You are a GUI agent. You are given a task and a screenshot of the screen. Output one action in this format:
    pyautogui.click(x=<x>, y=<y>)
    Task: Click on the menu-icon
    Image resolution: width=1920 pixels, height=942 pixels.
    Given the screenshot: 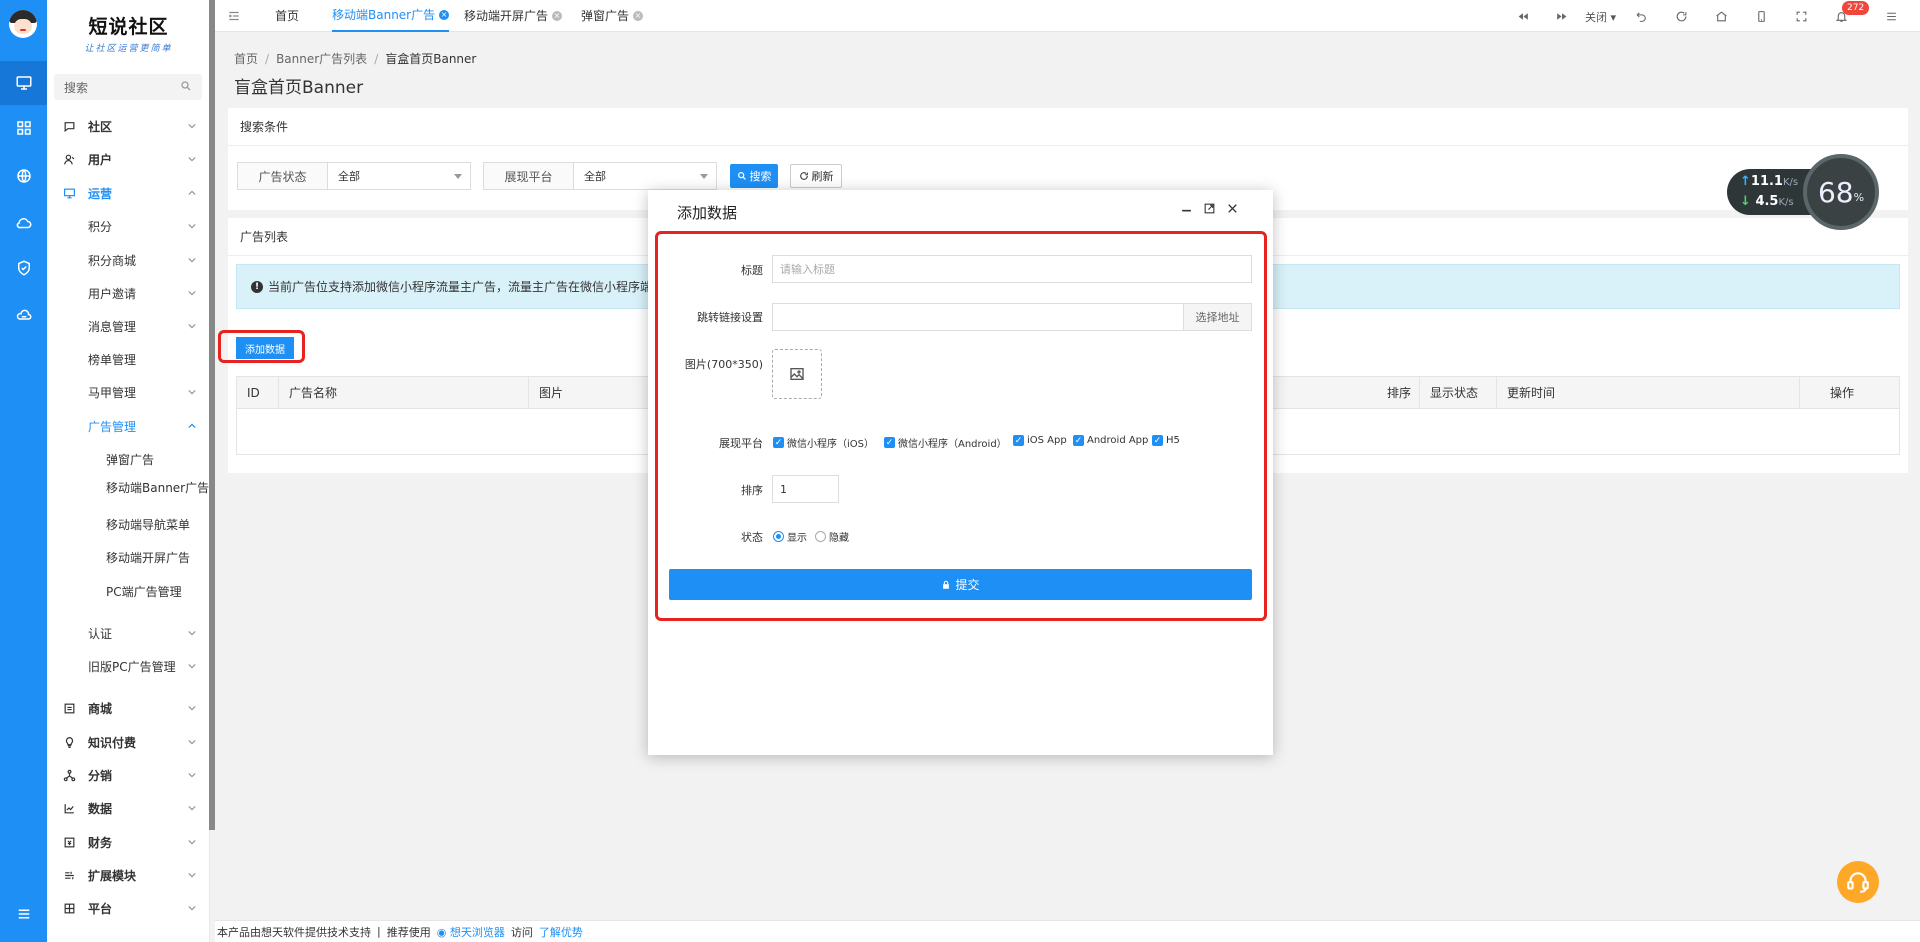 What is the action you would take?
    pyautogui.click(x=23, y=914)
    